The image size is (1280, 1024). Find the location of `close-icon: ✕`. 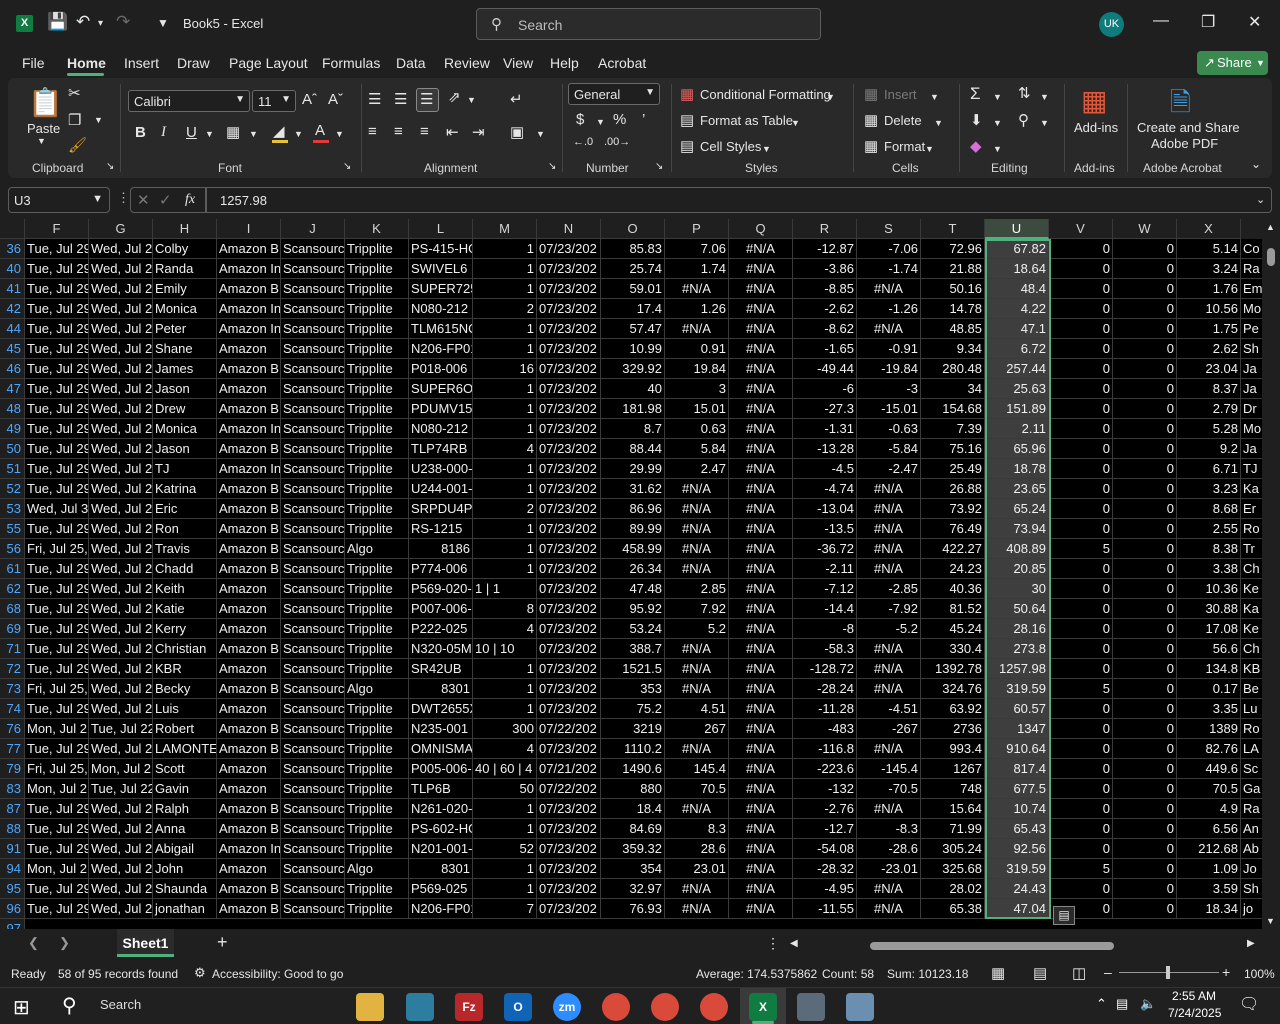

close-icon: ✕ is located at coordinates (1254, 22).